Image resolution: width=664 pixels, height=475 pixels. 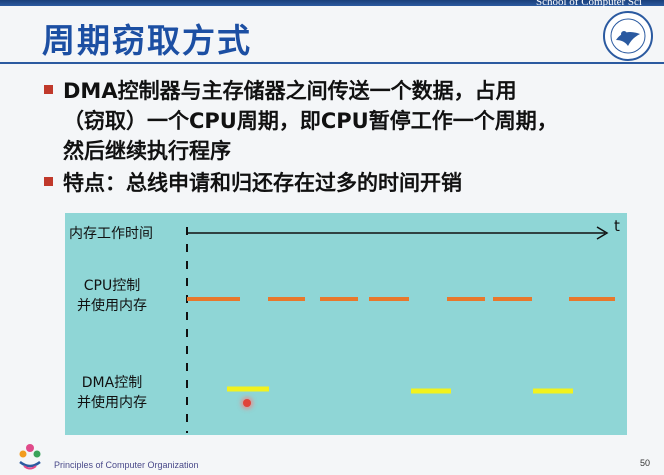 What do you see at coordinates (310, 121) in the screenshot?
I see `bullet-line: （窃取）一个CPU周期，即CPU暂停工作一个周期，` at bounding box center [310, 121].